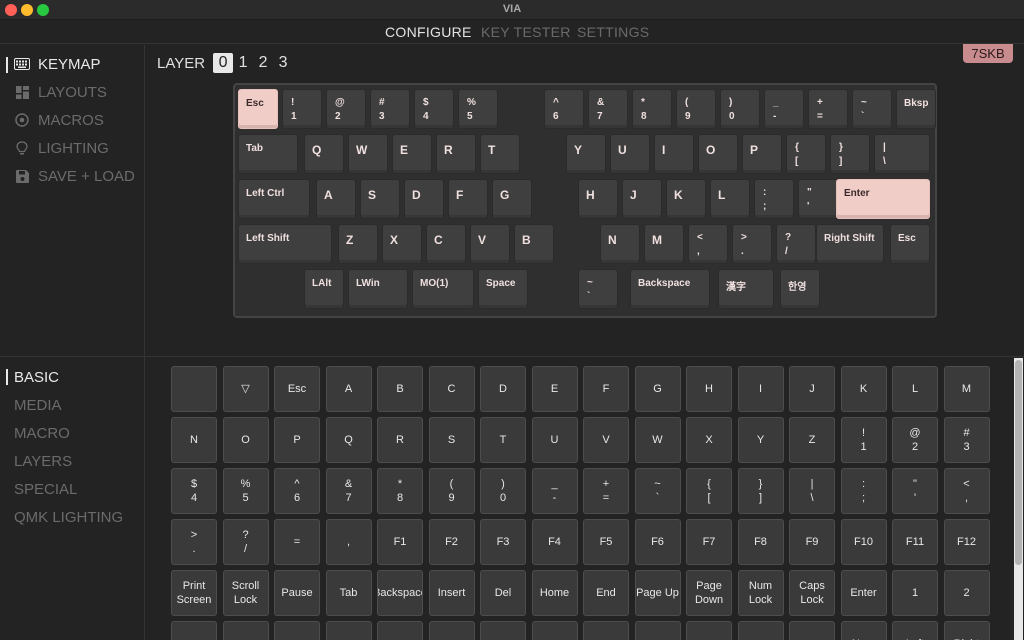 This screenshot has width=1024, height=640. I want to click on keyboard-key: T, so click(500, 154).